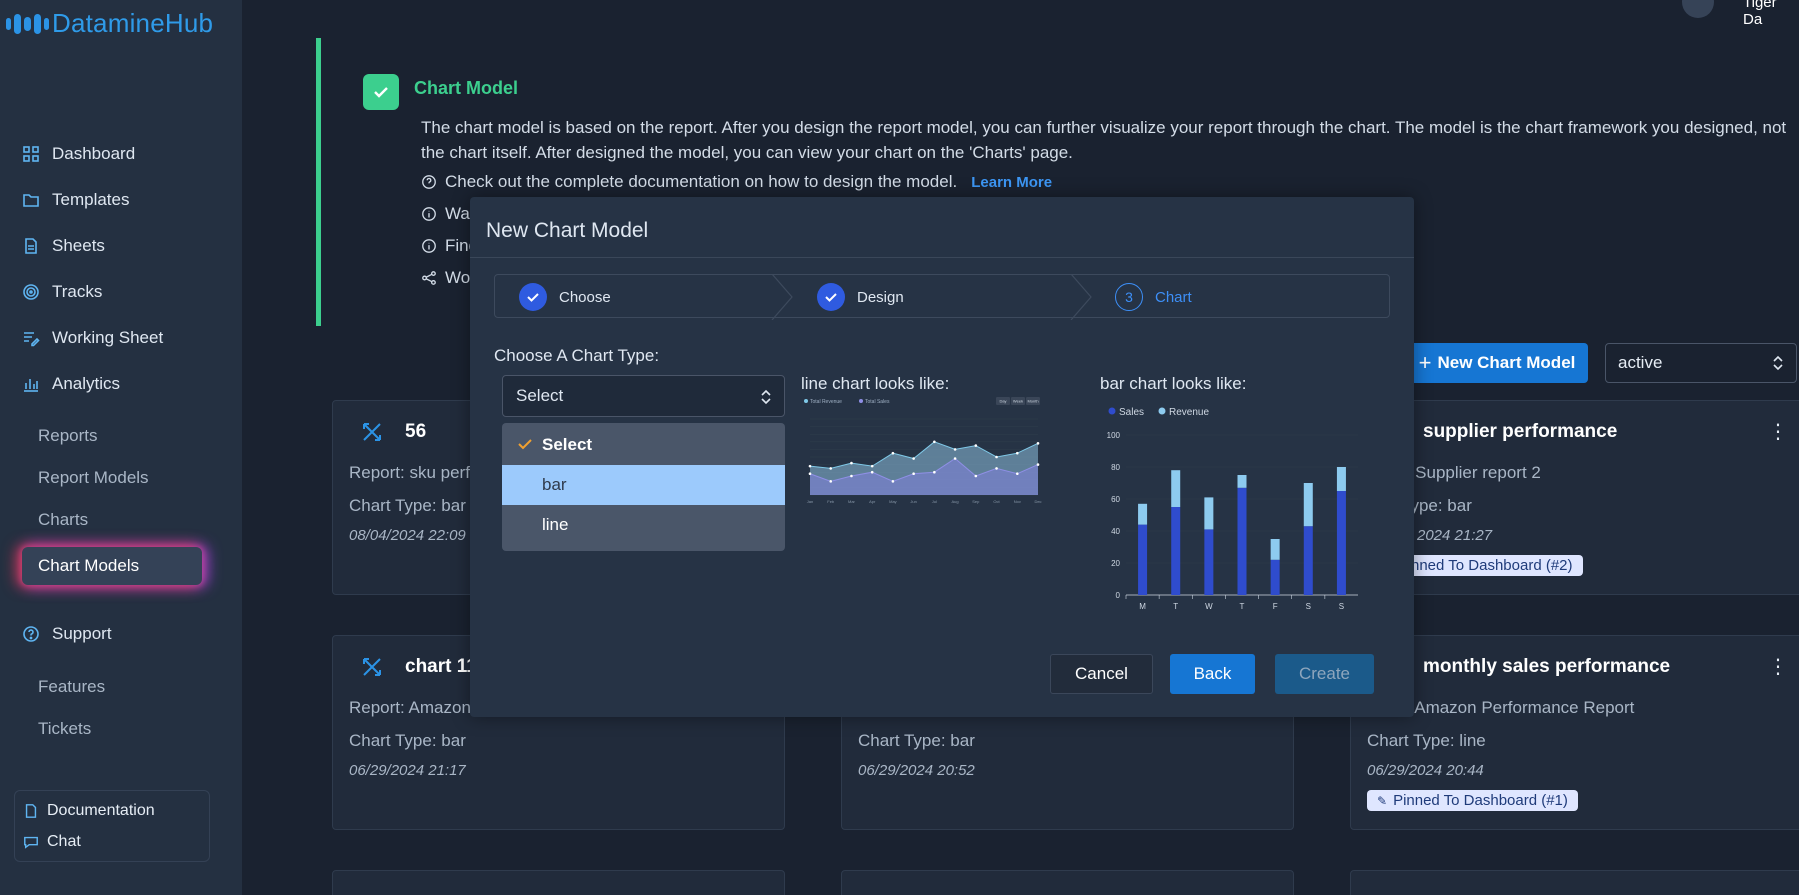 The height and width of the screenshot is (895, 1799). What do you see at coordinates (94, 153) in the screenshot?
I see `sidebar-item-label: Dashboard` at bounding box center [94, 153].